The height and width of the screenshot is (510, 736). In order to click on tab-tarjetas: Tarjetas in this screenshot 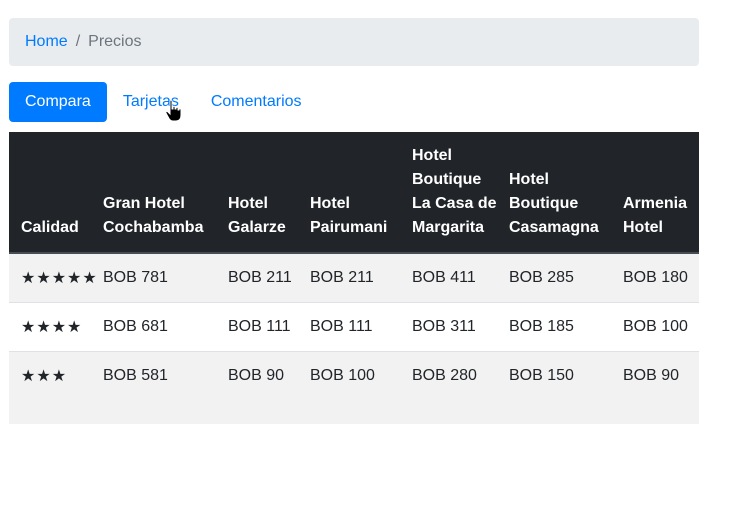, I will do `click(151, 102)`.